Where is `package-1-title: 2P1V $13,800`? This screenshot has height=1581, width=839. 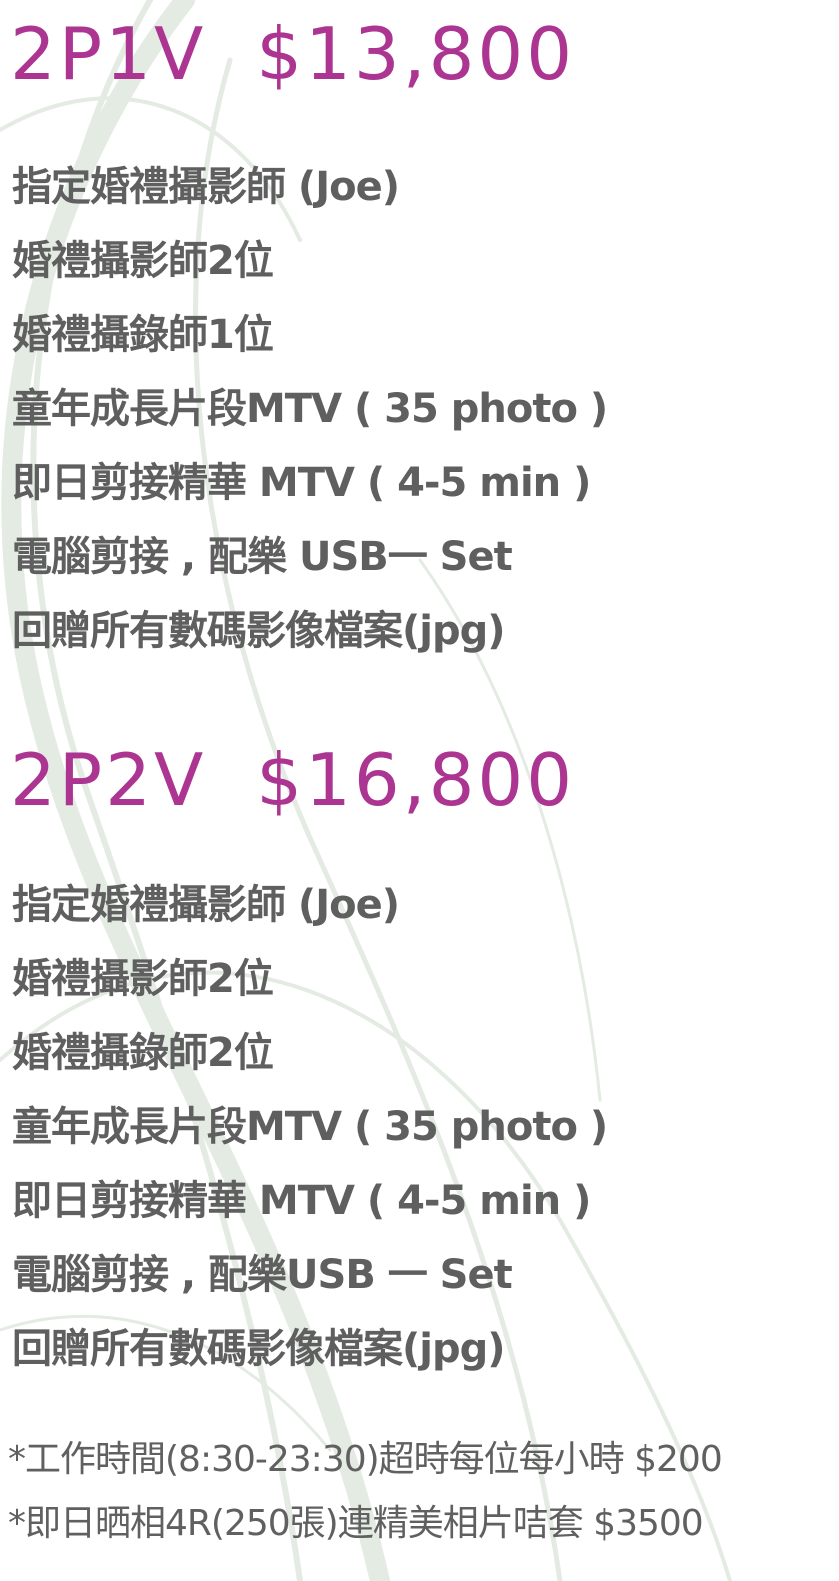 package-1-title: 2P1V $13,800 is located at coordinates (292, 54).